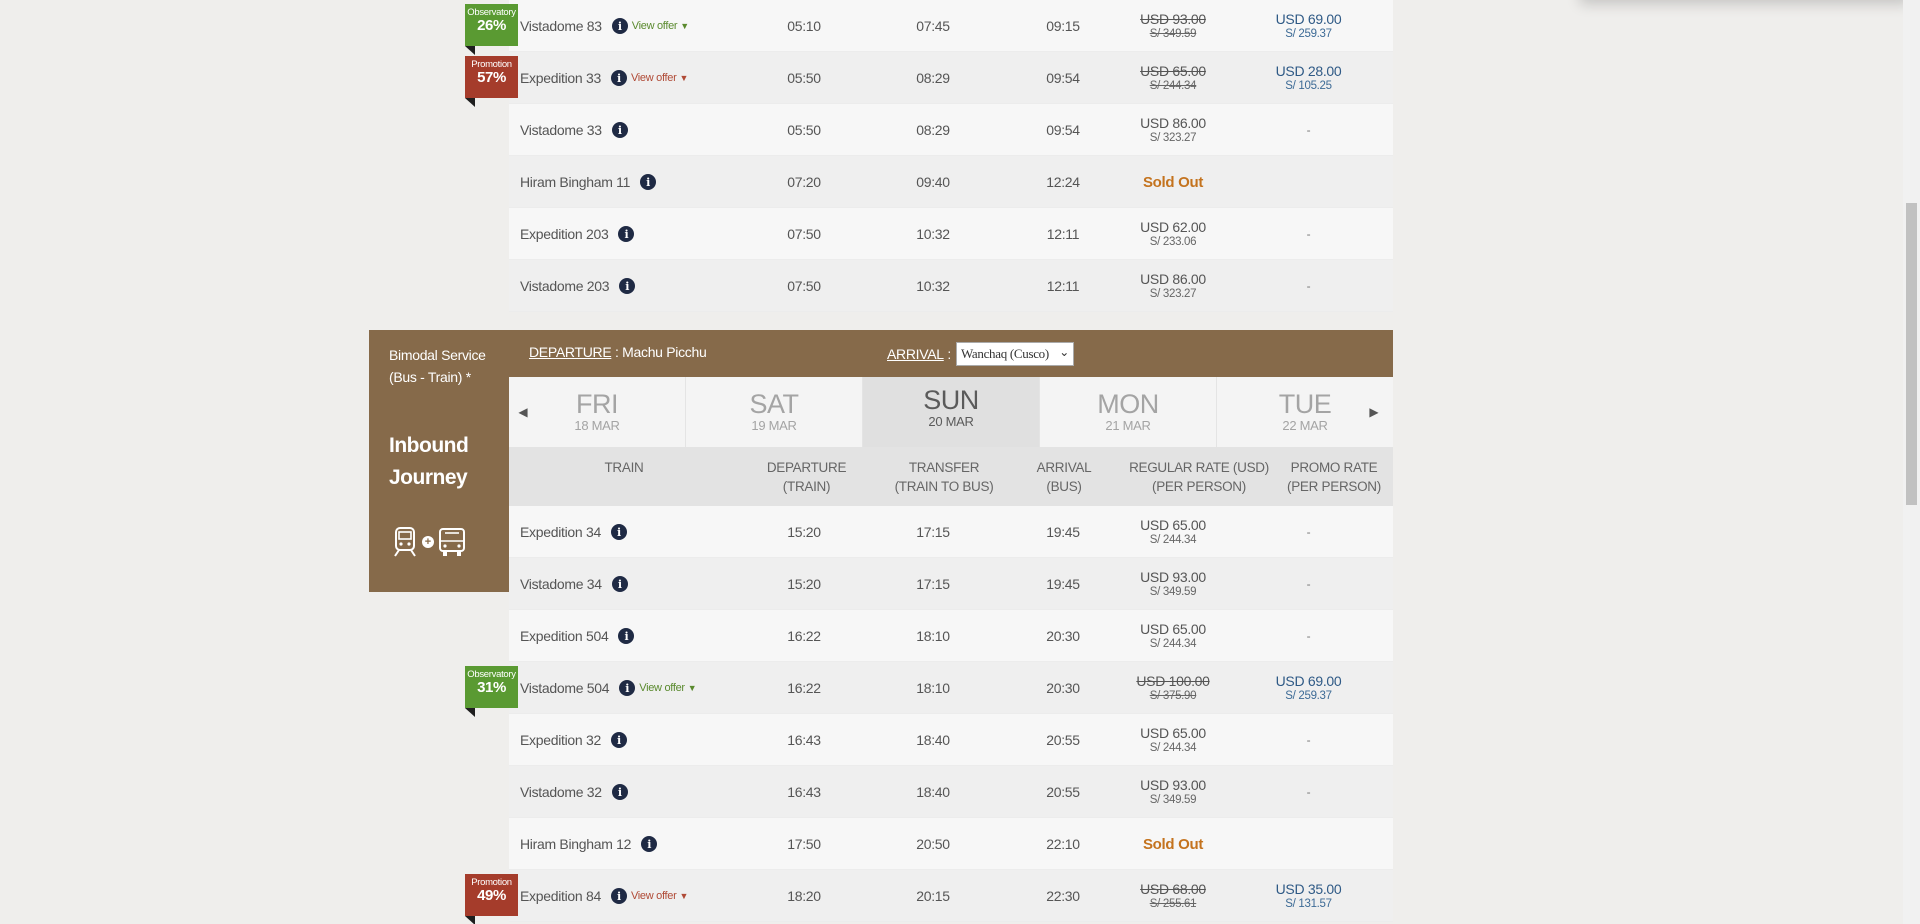 The image size is (1920, 924). I want to click on discount-ribbon: Observatory 31%, so click(491, 691).